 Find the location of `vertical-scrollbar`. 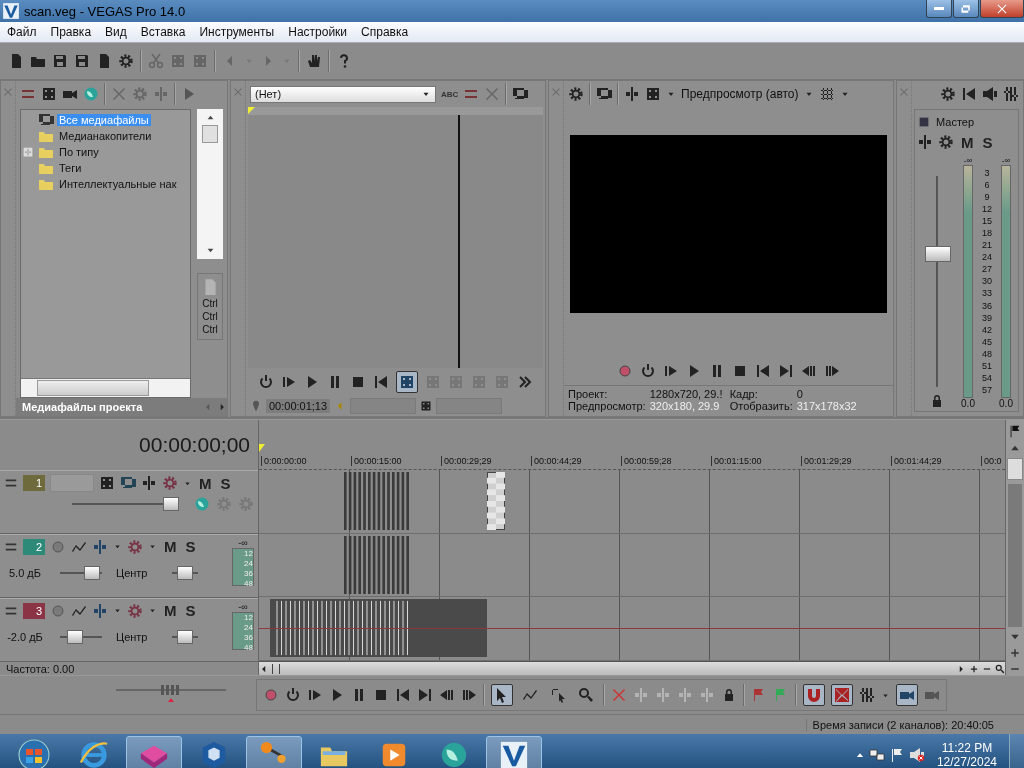

vertical-scrollbar is located at coordinates (210, 184).